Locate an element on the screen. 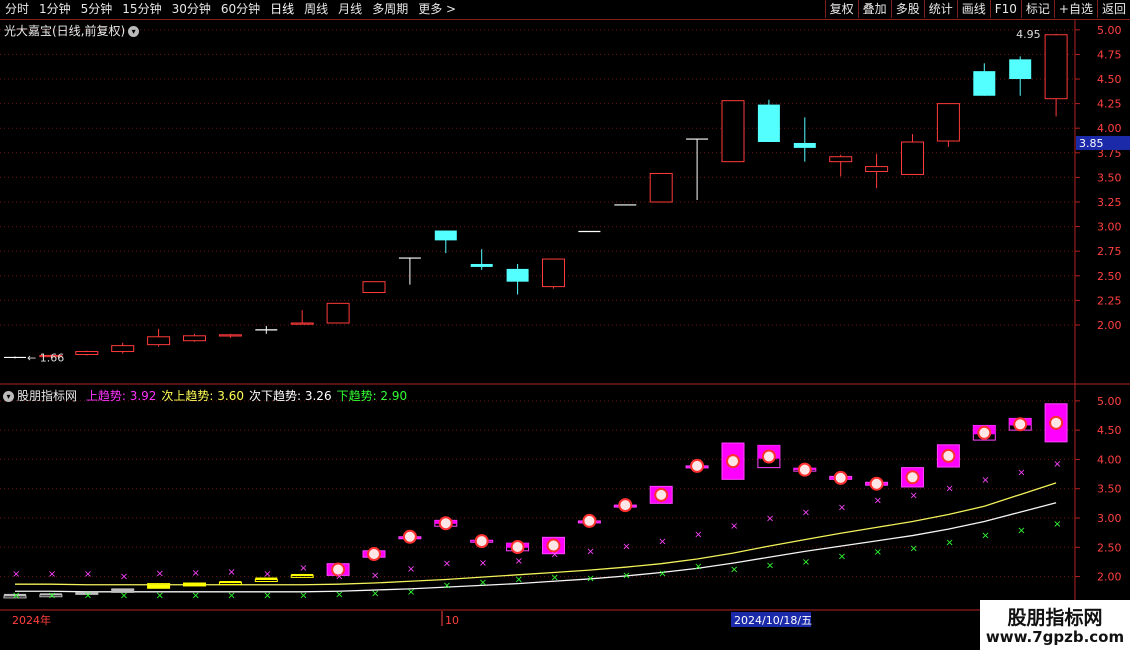  axis-label: 4.75 is located at coordinates (1109, 54).